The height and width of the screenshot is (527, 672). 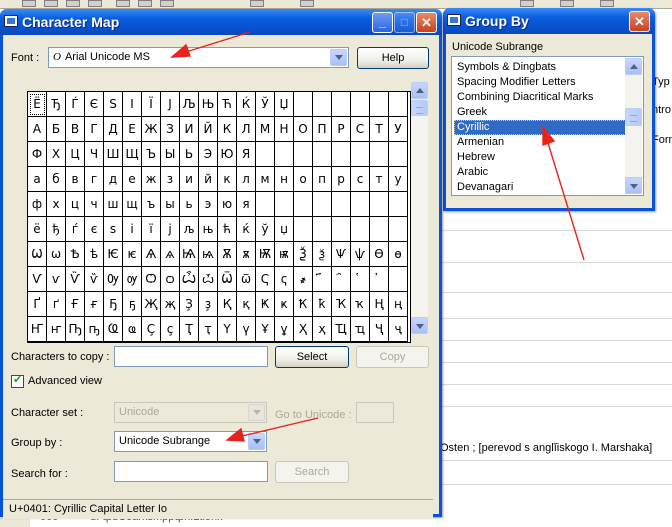 What do you see at coordinates (189, 129) in the screenshot?
I see `character-cell: И` at bounding box center [189, 129].